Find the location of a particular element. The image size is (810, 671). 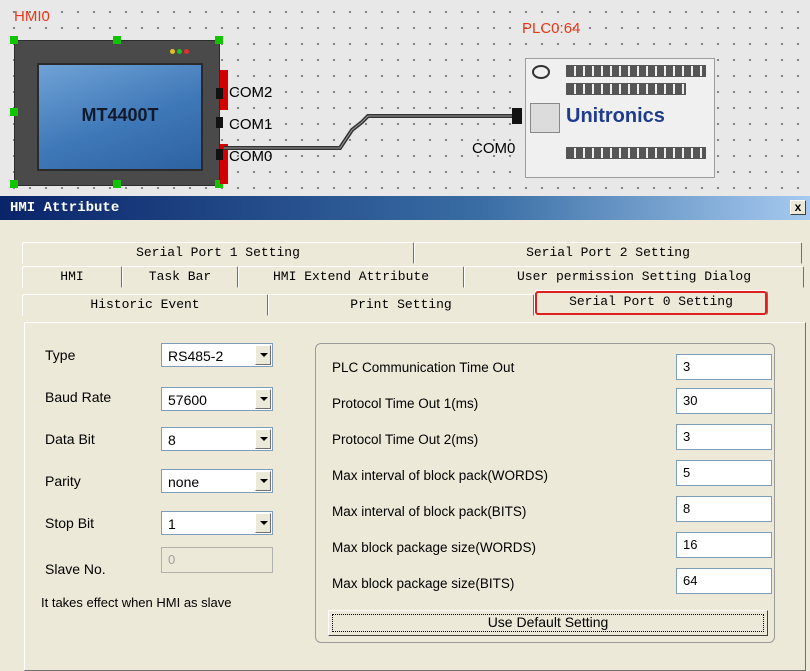

param-label: Protocol Time Out 1(ms) is located at coordinates (405, 403).